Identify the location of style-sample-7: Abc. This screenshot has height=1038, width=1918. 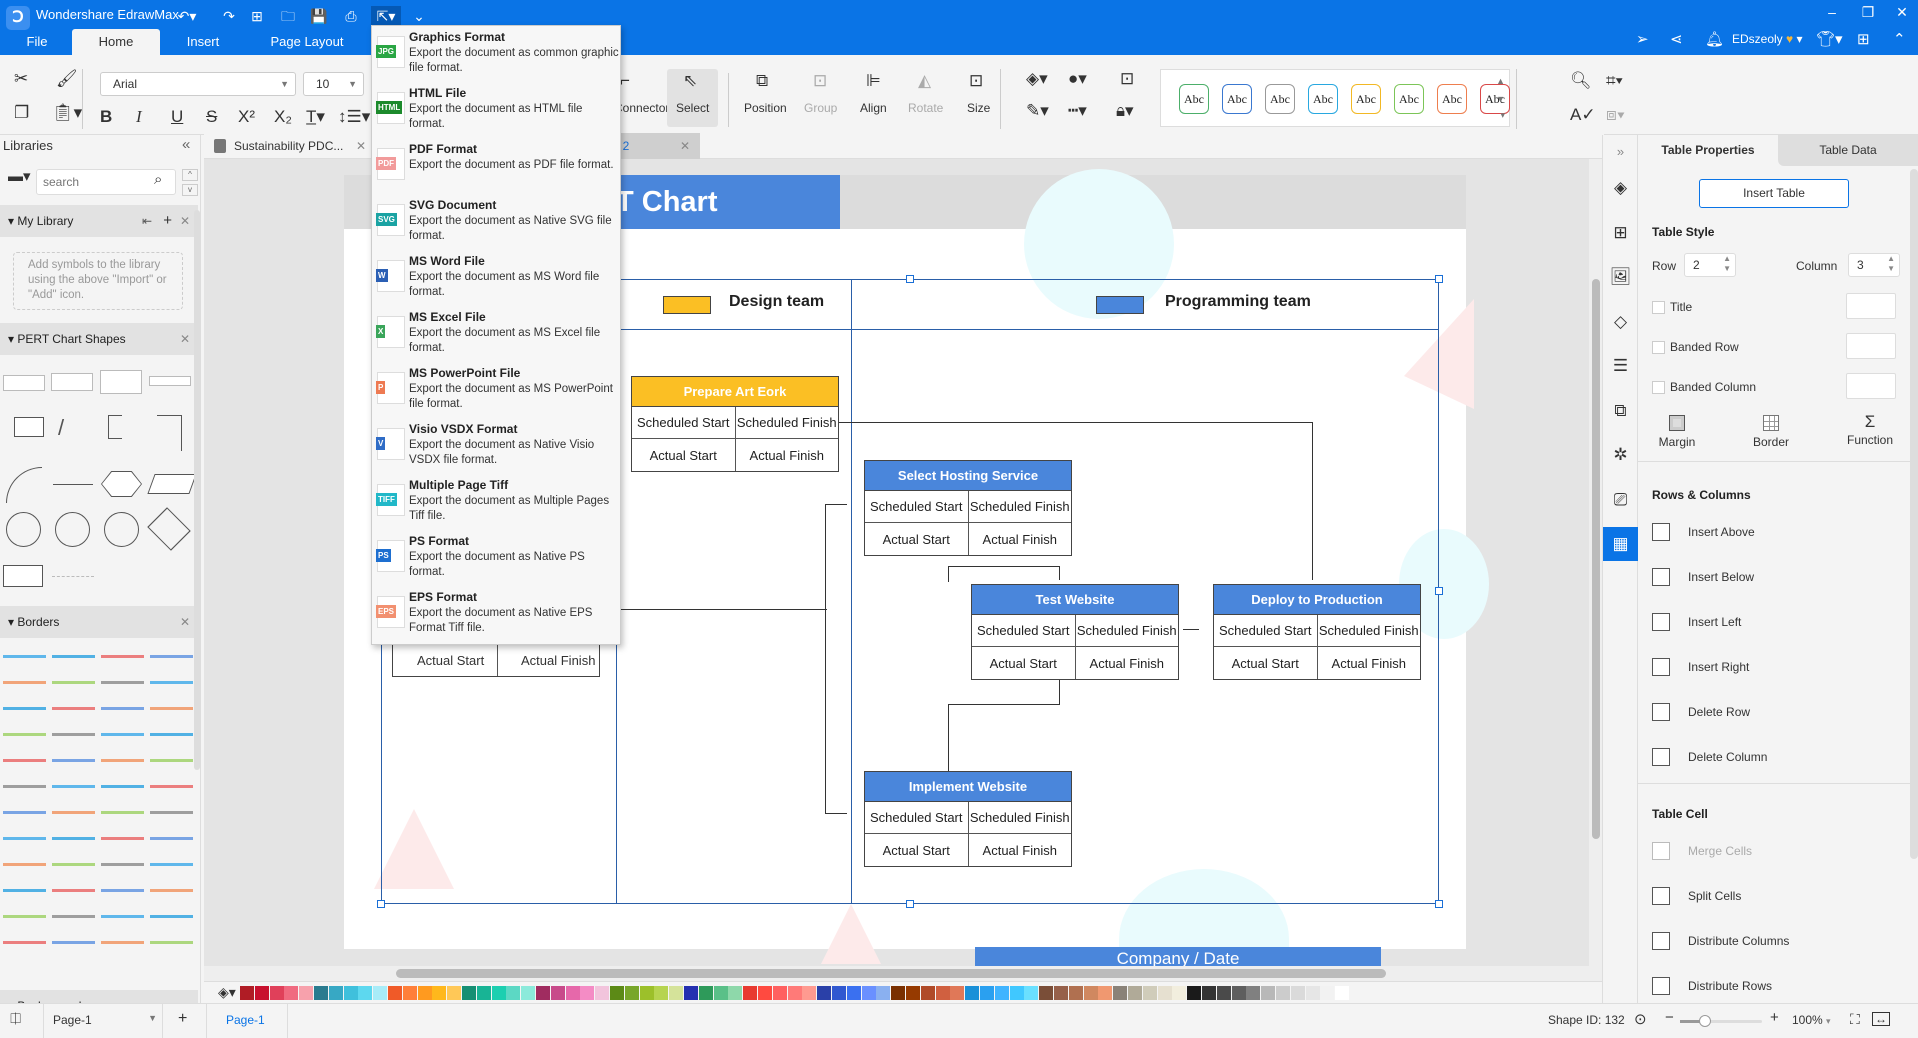
(1452, 99).